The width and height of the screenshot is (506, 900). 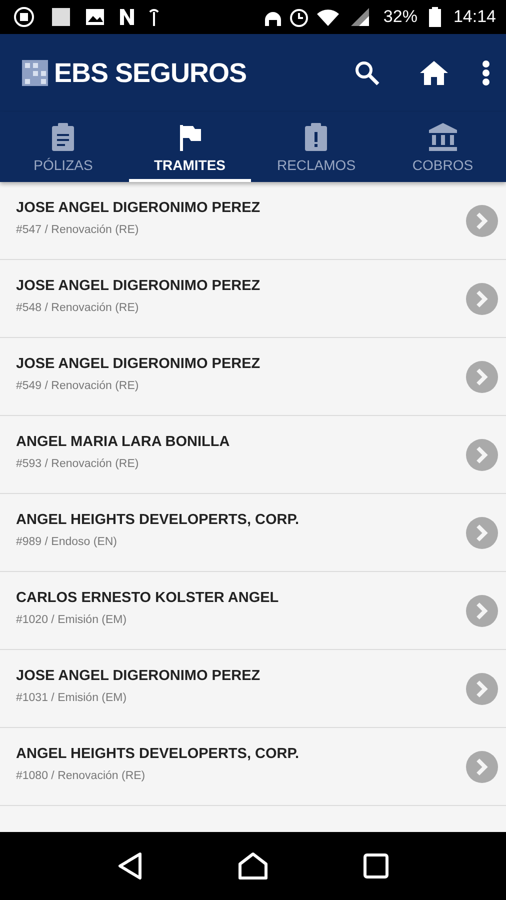 What do you see at coordinates (35, 73) in the screenshot?
I see `app-logo-icon` at bounding box center [35, 73].